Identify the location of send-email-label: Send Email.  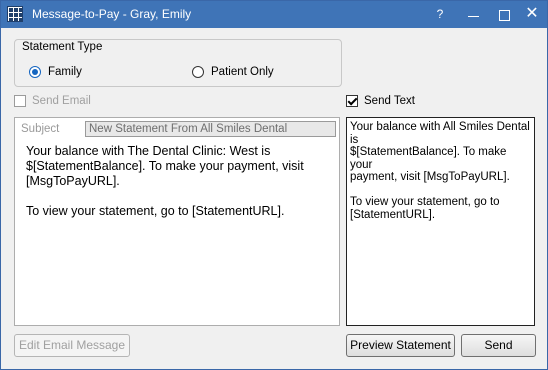
(61, 101).